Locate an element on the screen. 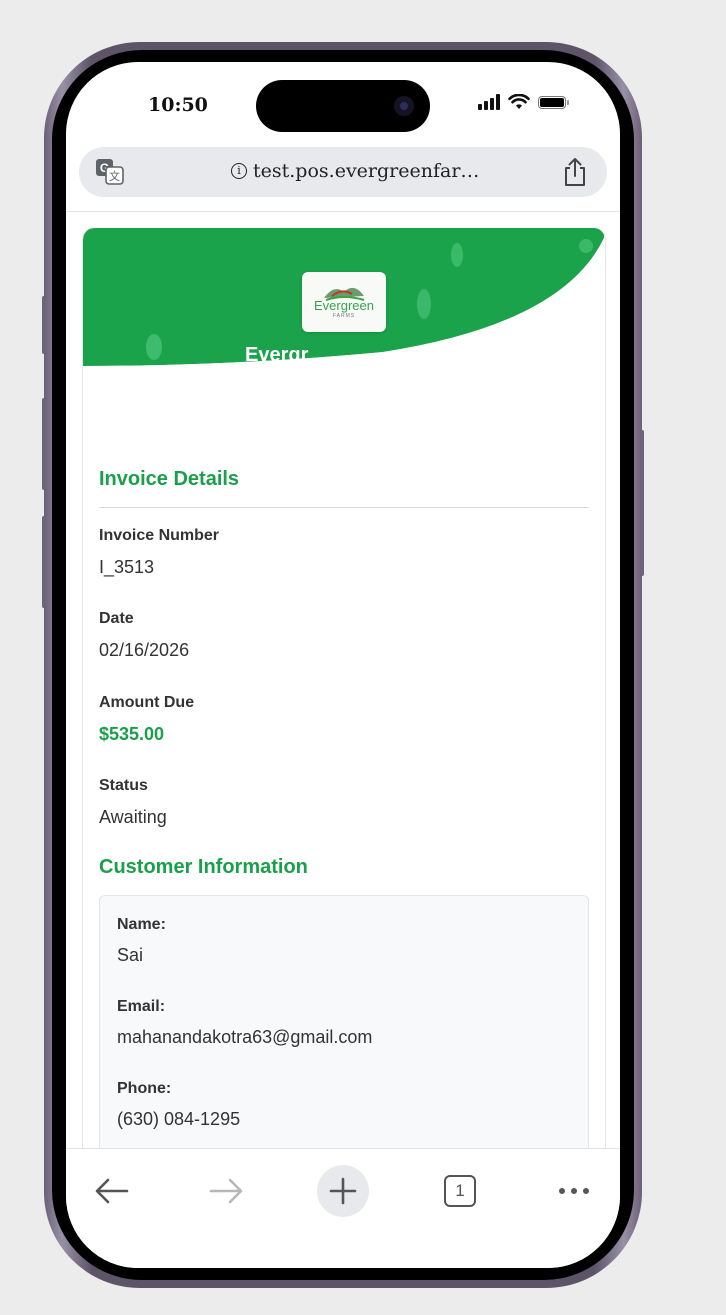  power-button is located at coordinates (642, 503).